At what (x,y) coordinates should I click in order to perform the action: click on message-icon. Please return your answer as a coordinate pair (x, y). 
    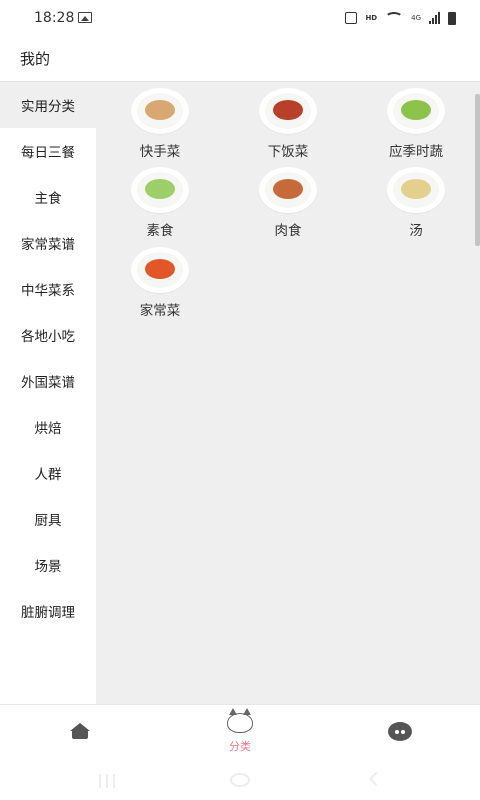
    Looking at the image, I should click on (400, 731).